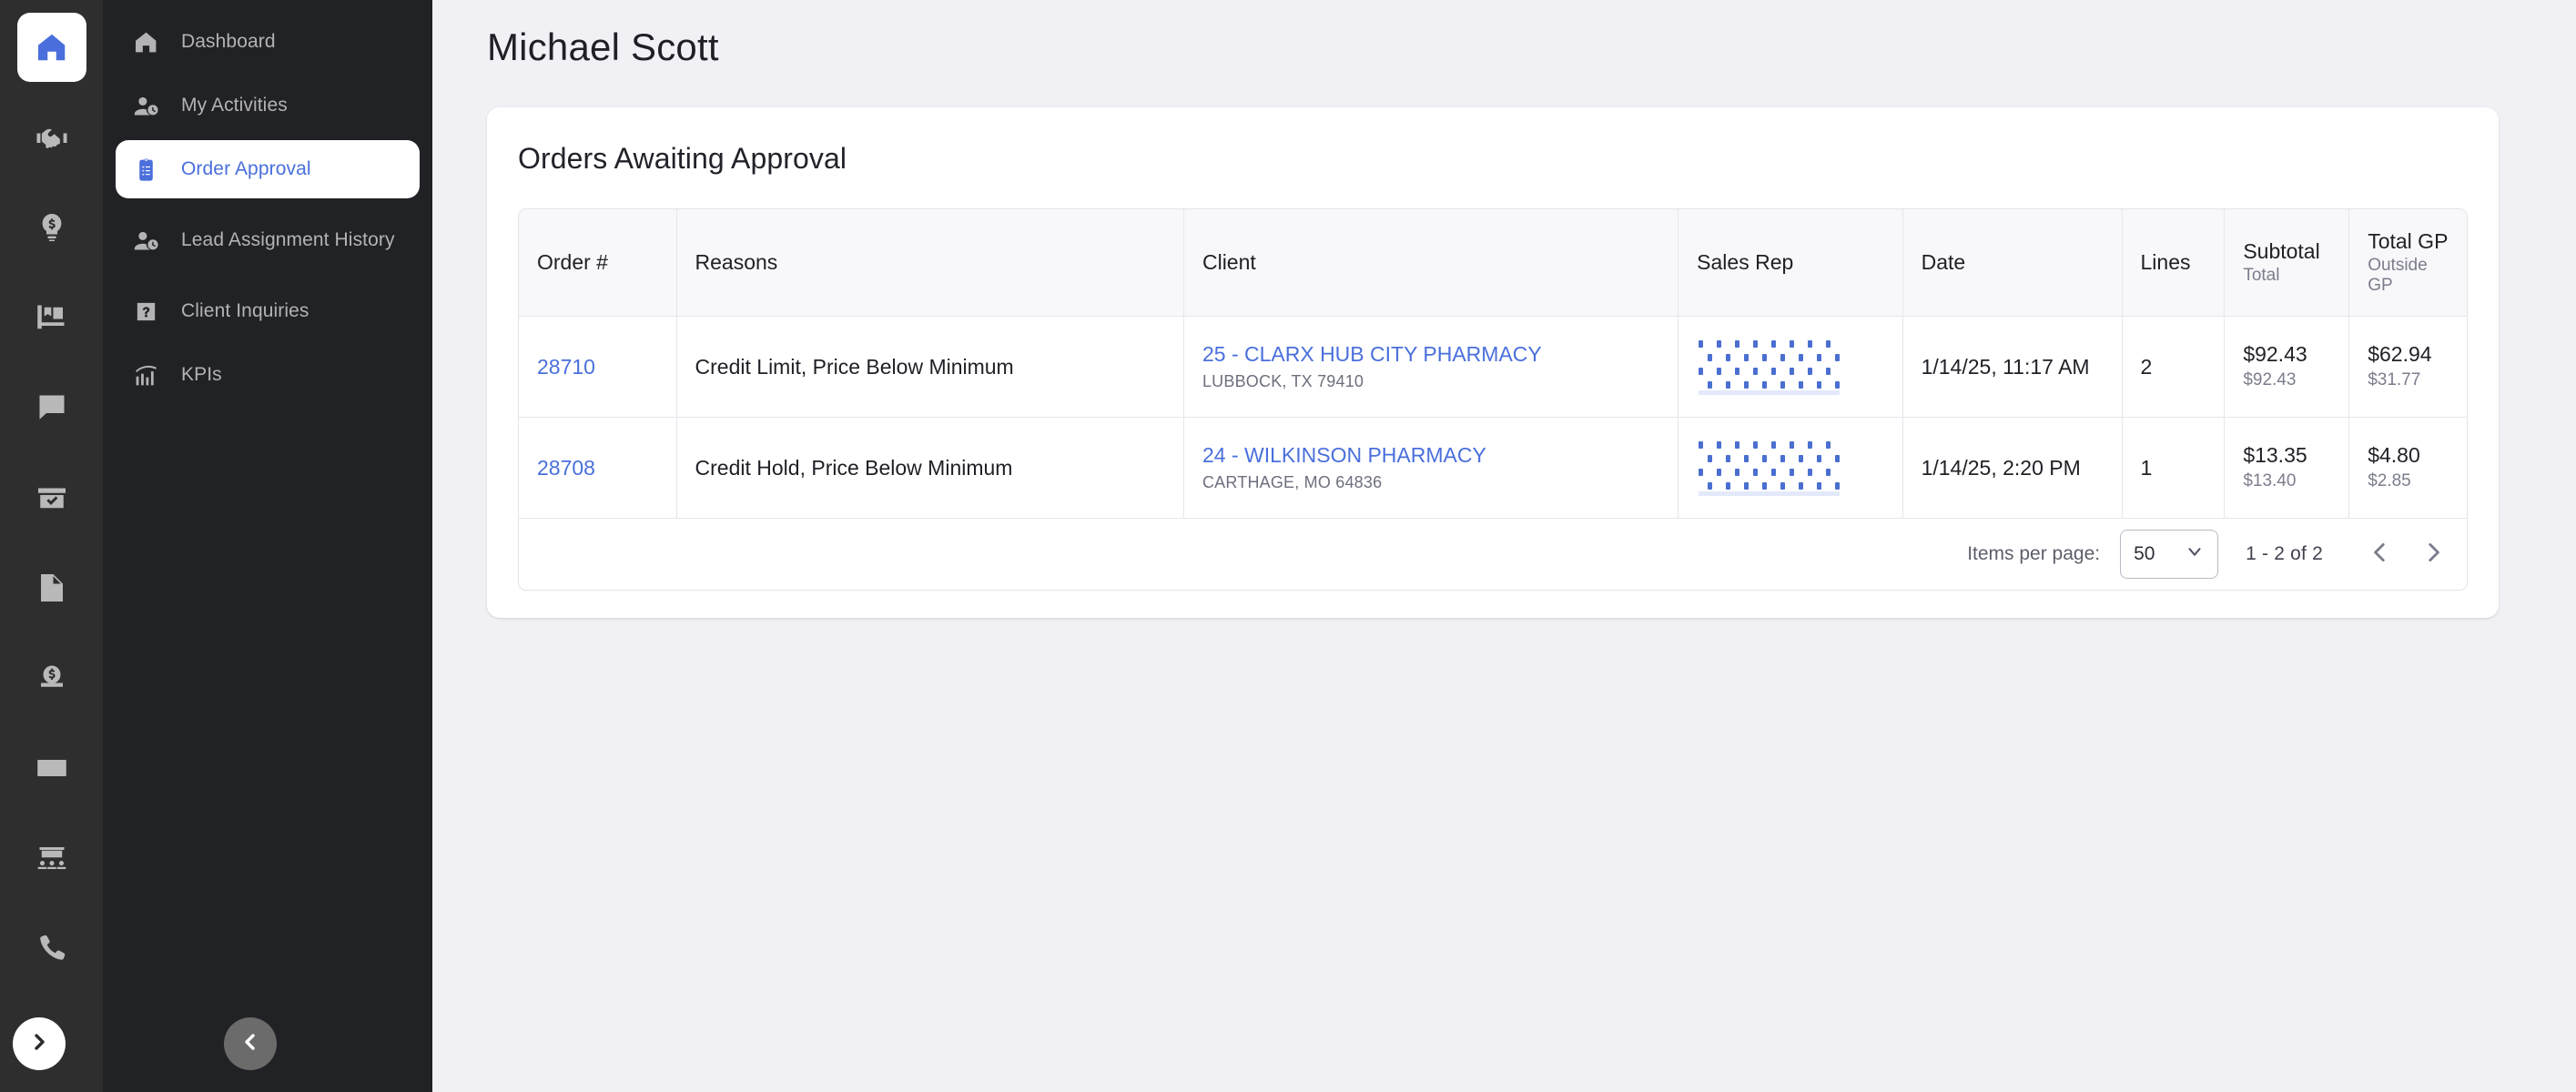  What do you see at coordinates (930, 263) in the screenshot?
I see `column-header-reasons: Reasons` at bounding box center [930, 263].